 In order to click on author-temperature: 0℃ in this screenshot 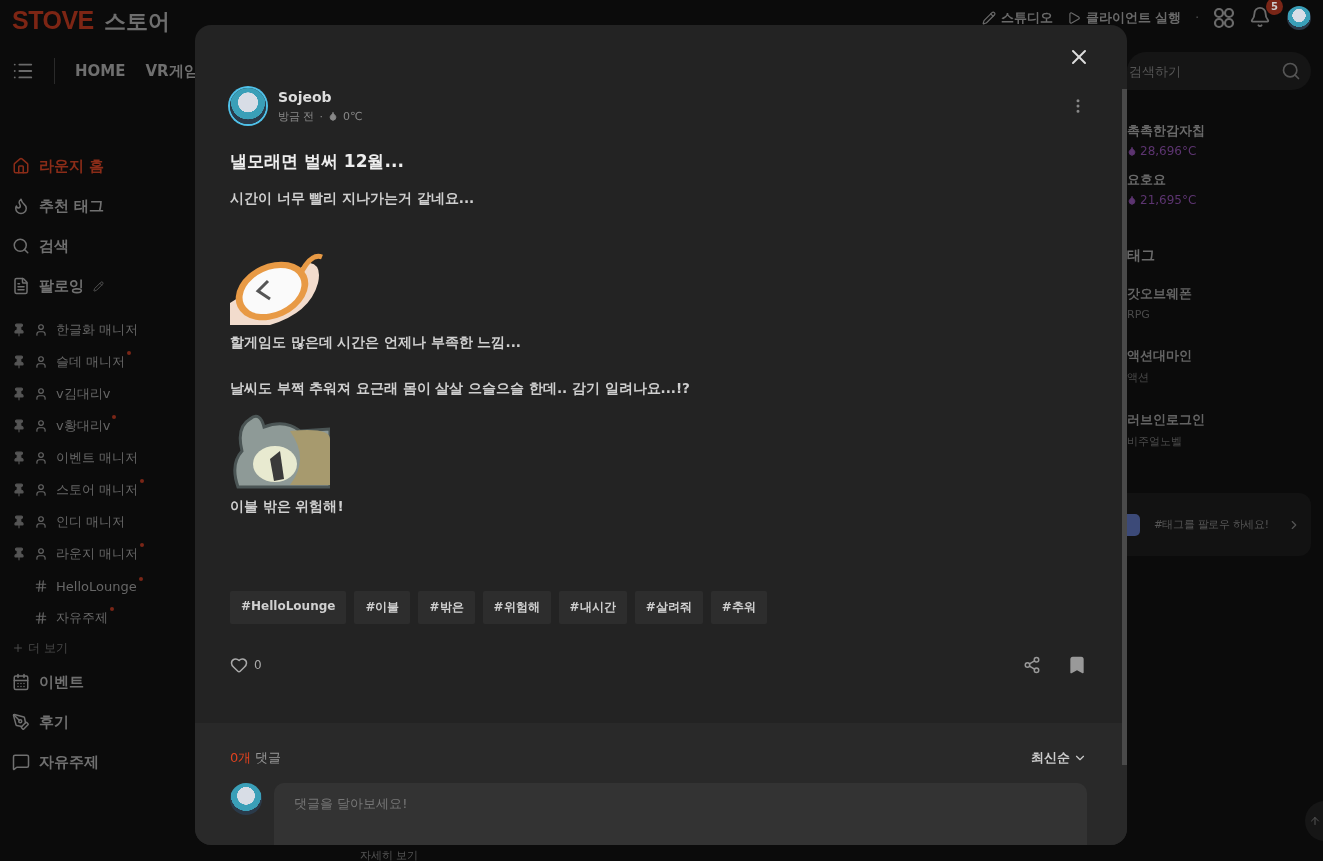, I will do `click(353, 116)`.